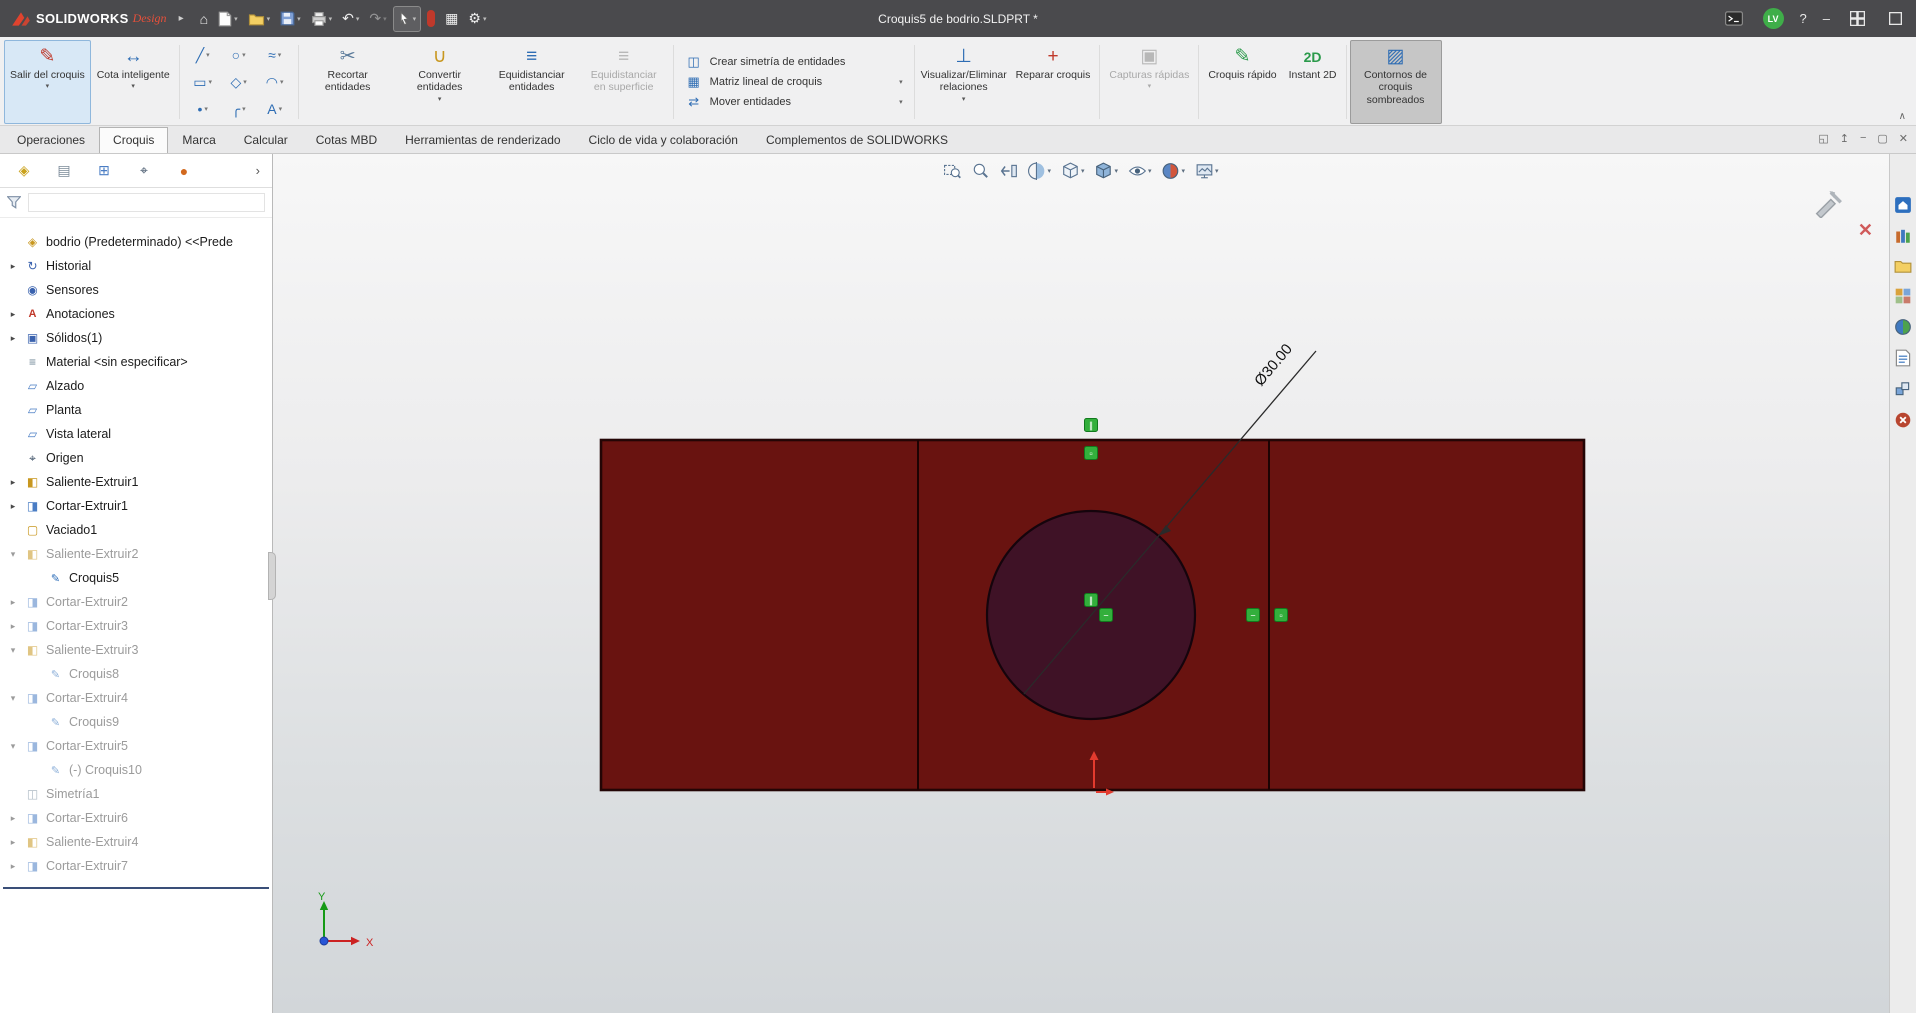 The height and width of the screenshot is (1013, 1916). I want to click on undo-button: ↶ ▾, so click(350, 19).